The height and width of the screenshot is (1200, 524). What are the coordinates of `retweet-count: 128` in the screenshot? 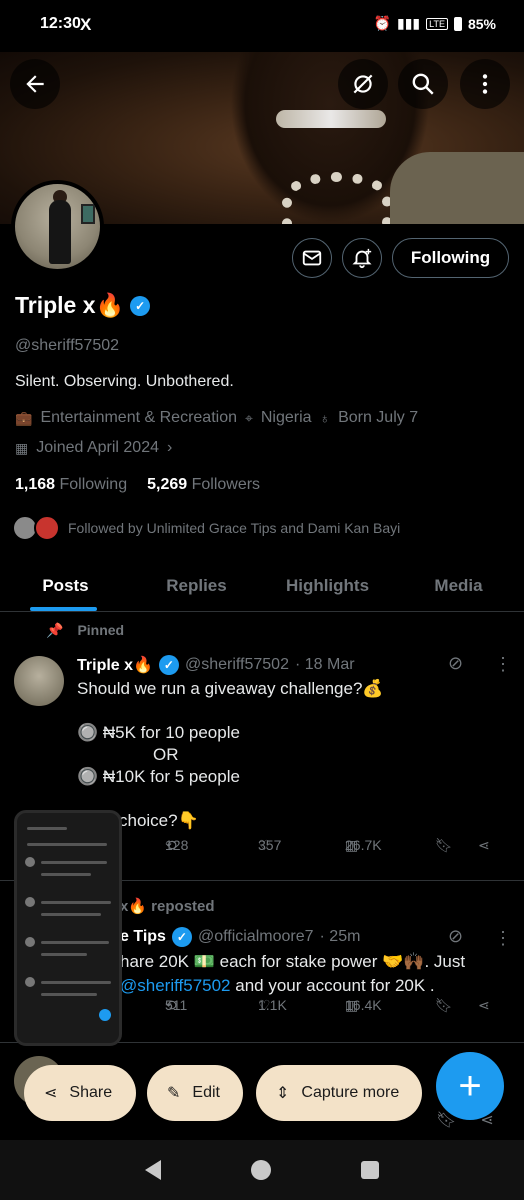 It's located at (177, 845).